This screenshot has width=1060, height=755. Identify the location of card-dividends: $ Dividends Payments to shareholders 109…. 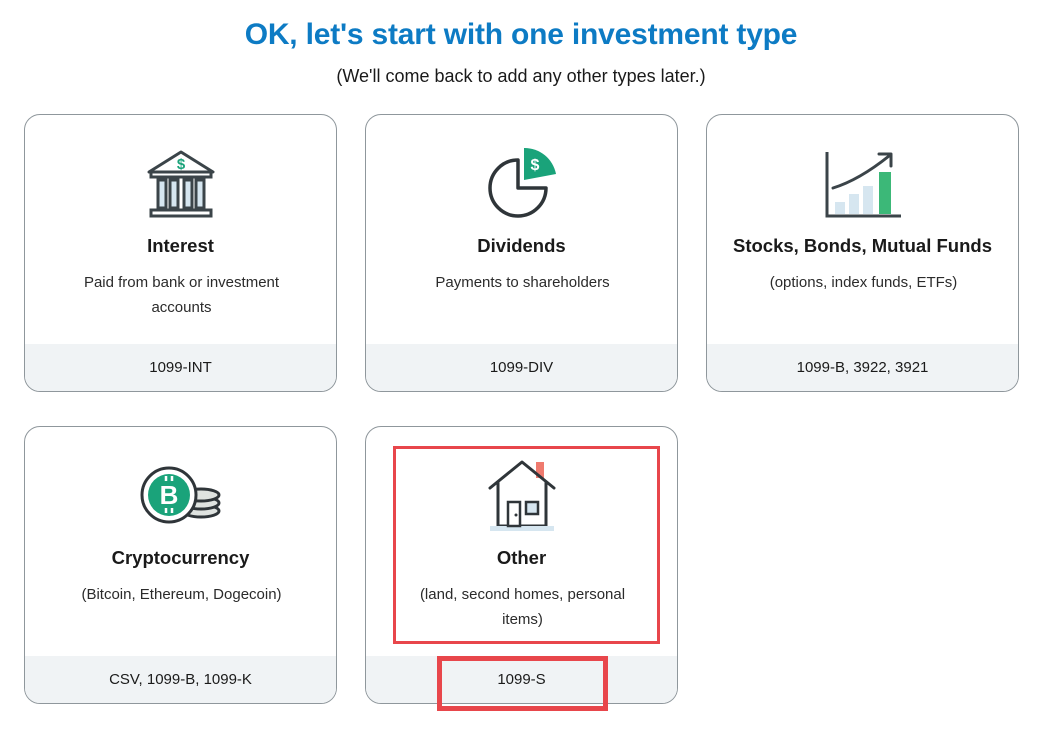
(521, 253).